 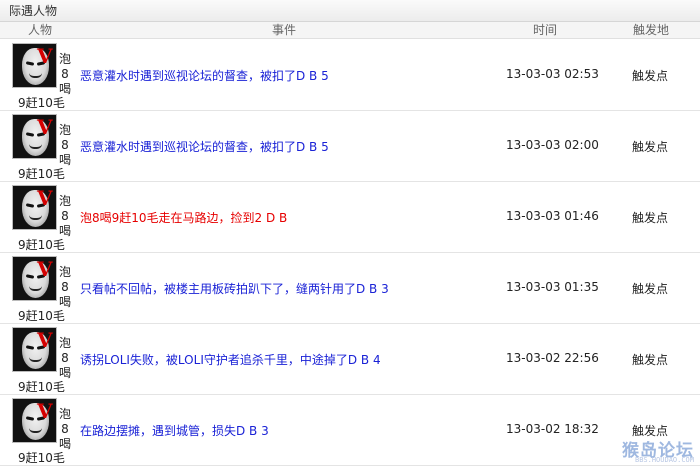 I want to click on column-header-person: 人物, so click(x=40, y=30).